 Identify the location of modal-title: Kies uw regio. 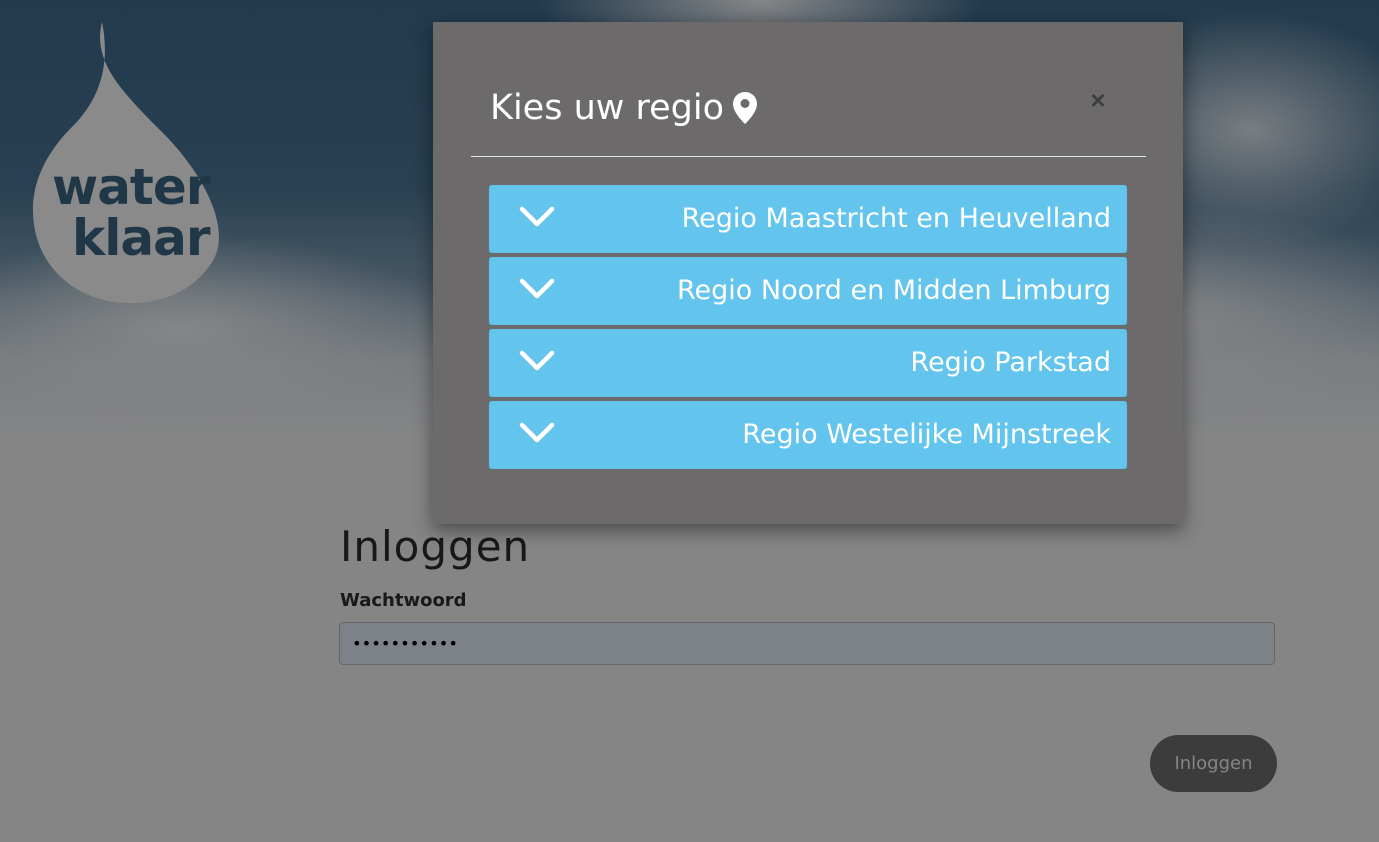
(624, 111).